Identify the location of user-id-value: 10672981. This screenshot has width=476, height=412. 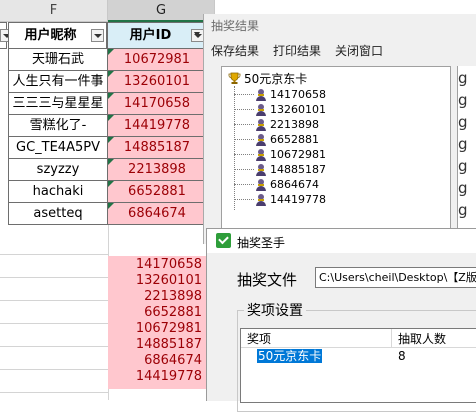
(157, 59).